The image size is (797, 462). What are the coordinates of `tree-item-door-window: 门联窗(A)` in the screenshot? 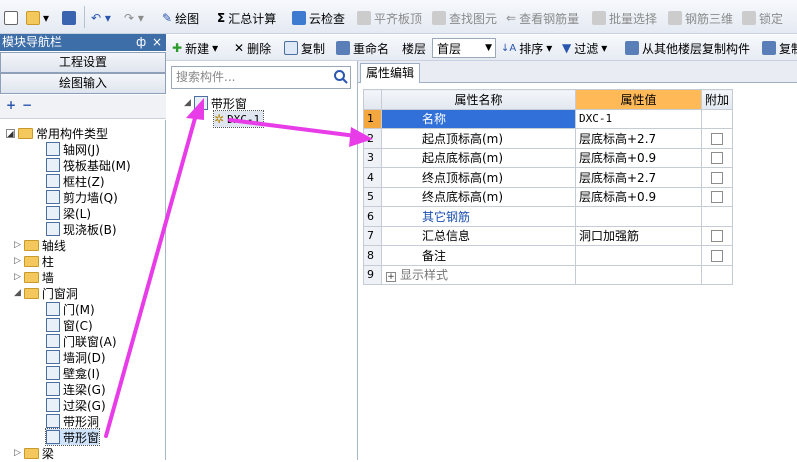 It's located at (81, 341).